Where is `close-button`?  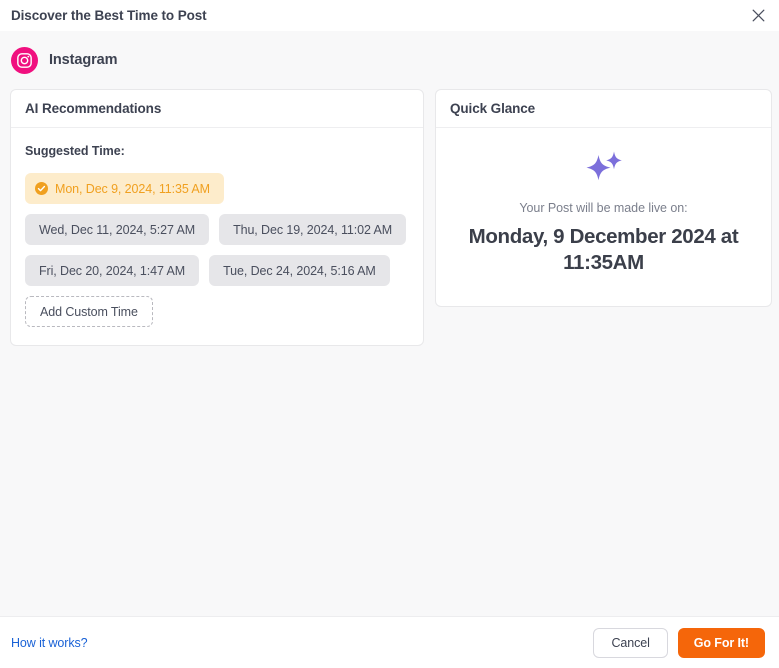
close-button is located at coordinates (758, 16).